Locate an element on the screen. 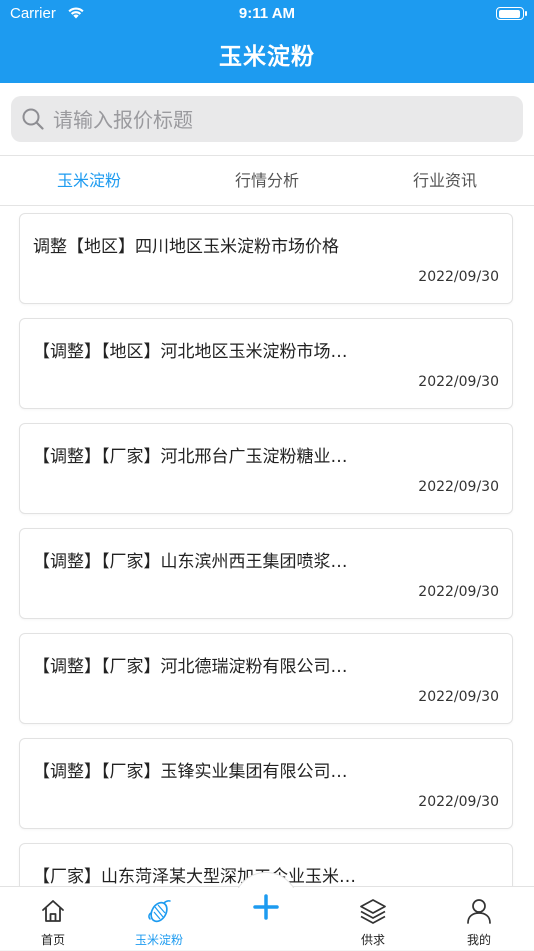 The height and width of the screenshot is (951, 534). article-card: 【调整】【厂家】玉锋实业集团有限公司… 2022/09/30 is located at coordinates (266, 783).